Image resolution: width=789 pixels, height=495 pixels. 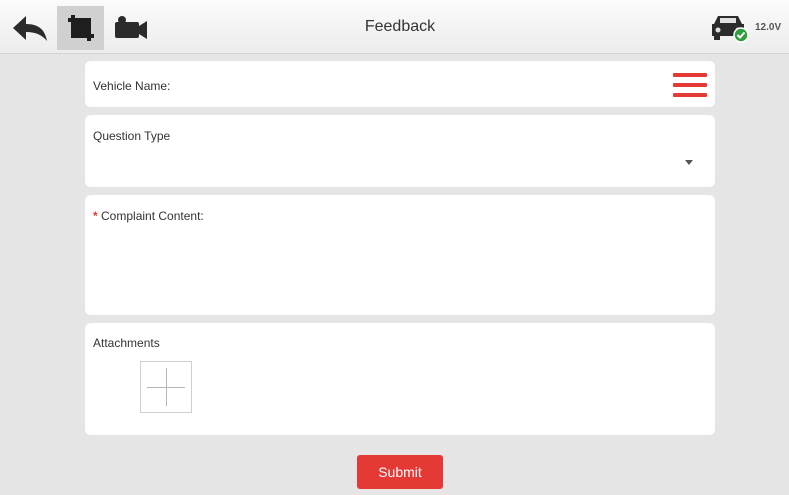 I want to click on question-type-label: Question Type, so click(x=132, y=136).